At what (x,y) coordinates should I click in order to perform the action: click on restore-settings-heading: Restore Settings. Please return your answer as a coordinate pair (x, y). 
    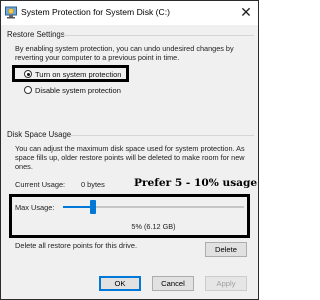
    Looking at the image, I should click on (36, 34).